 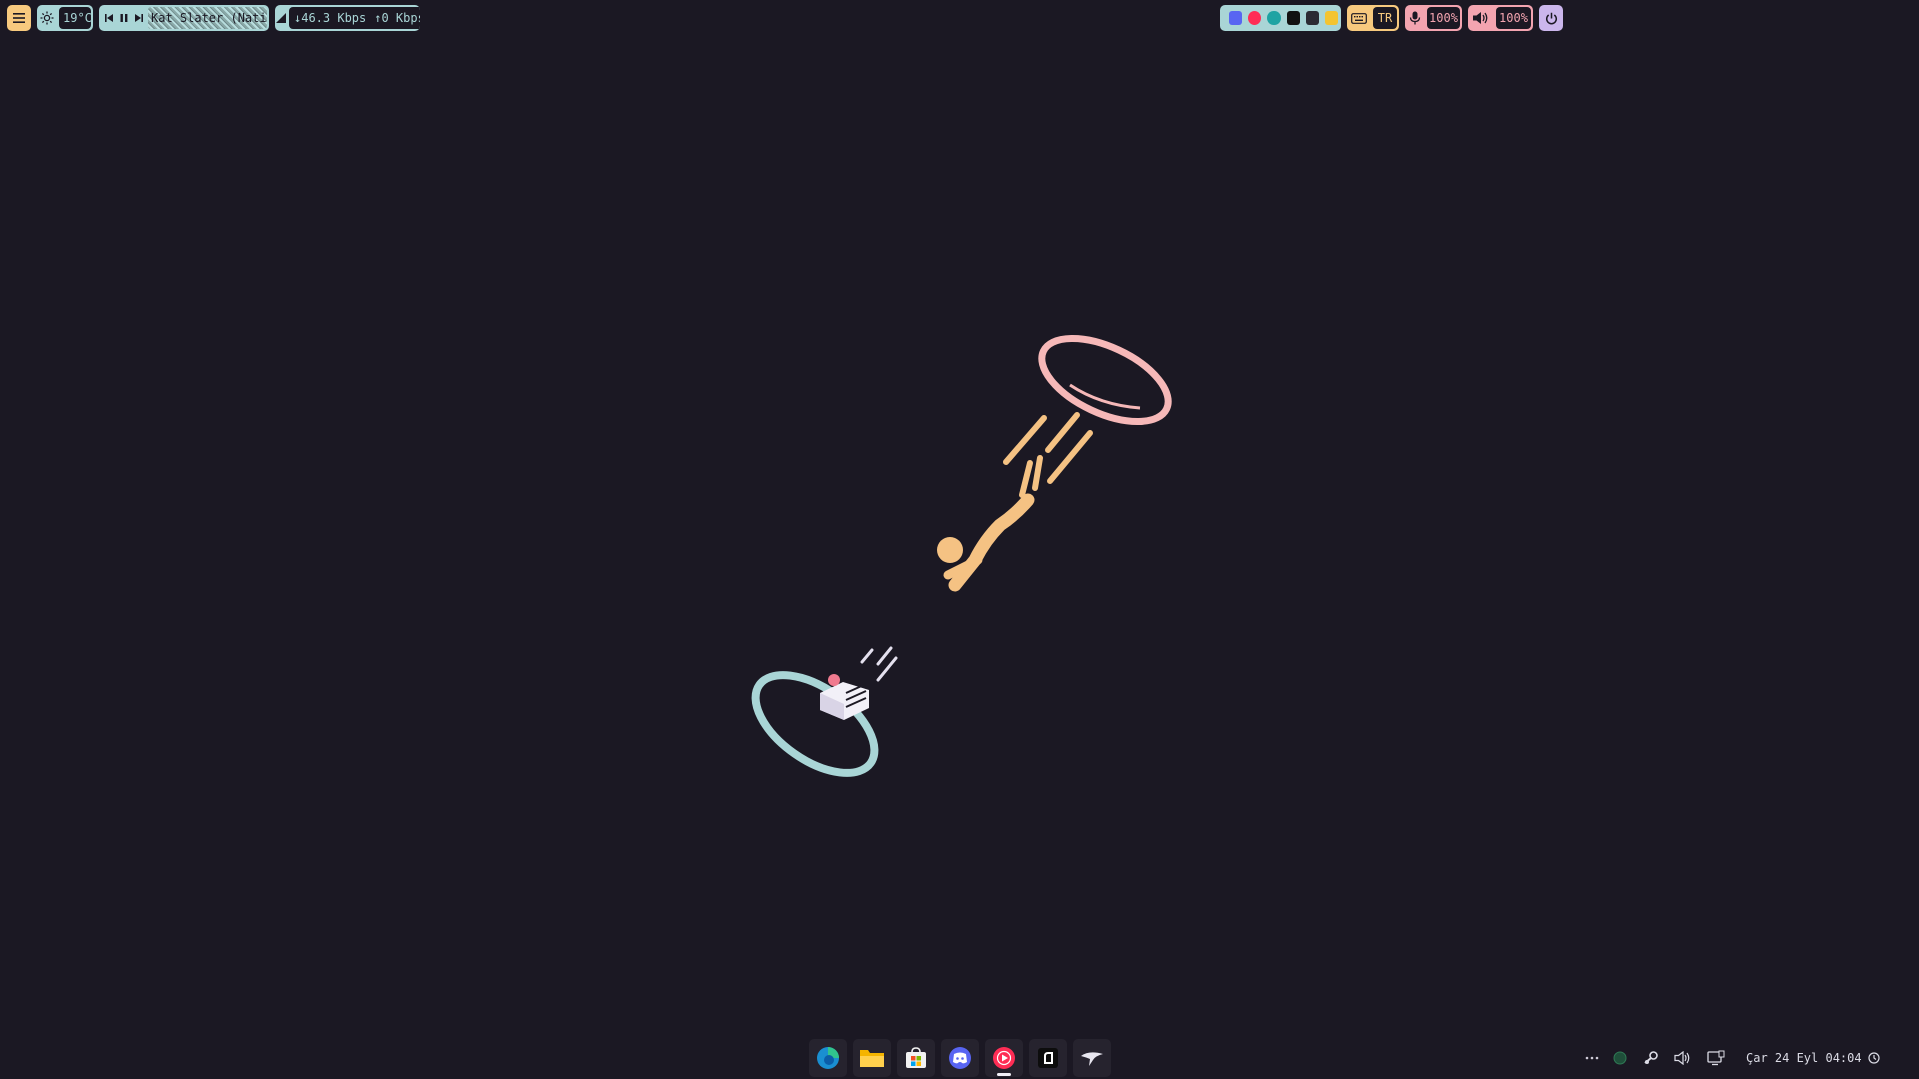 I want to click on discord-icon, so click(x=960, y=1058).